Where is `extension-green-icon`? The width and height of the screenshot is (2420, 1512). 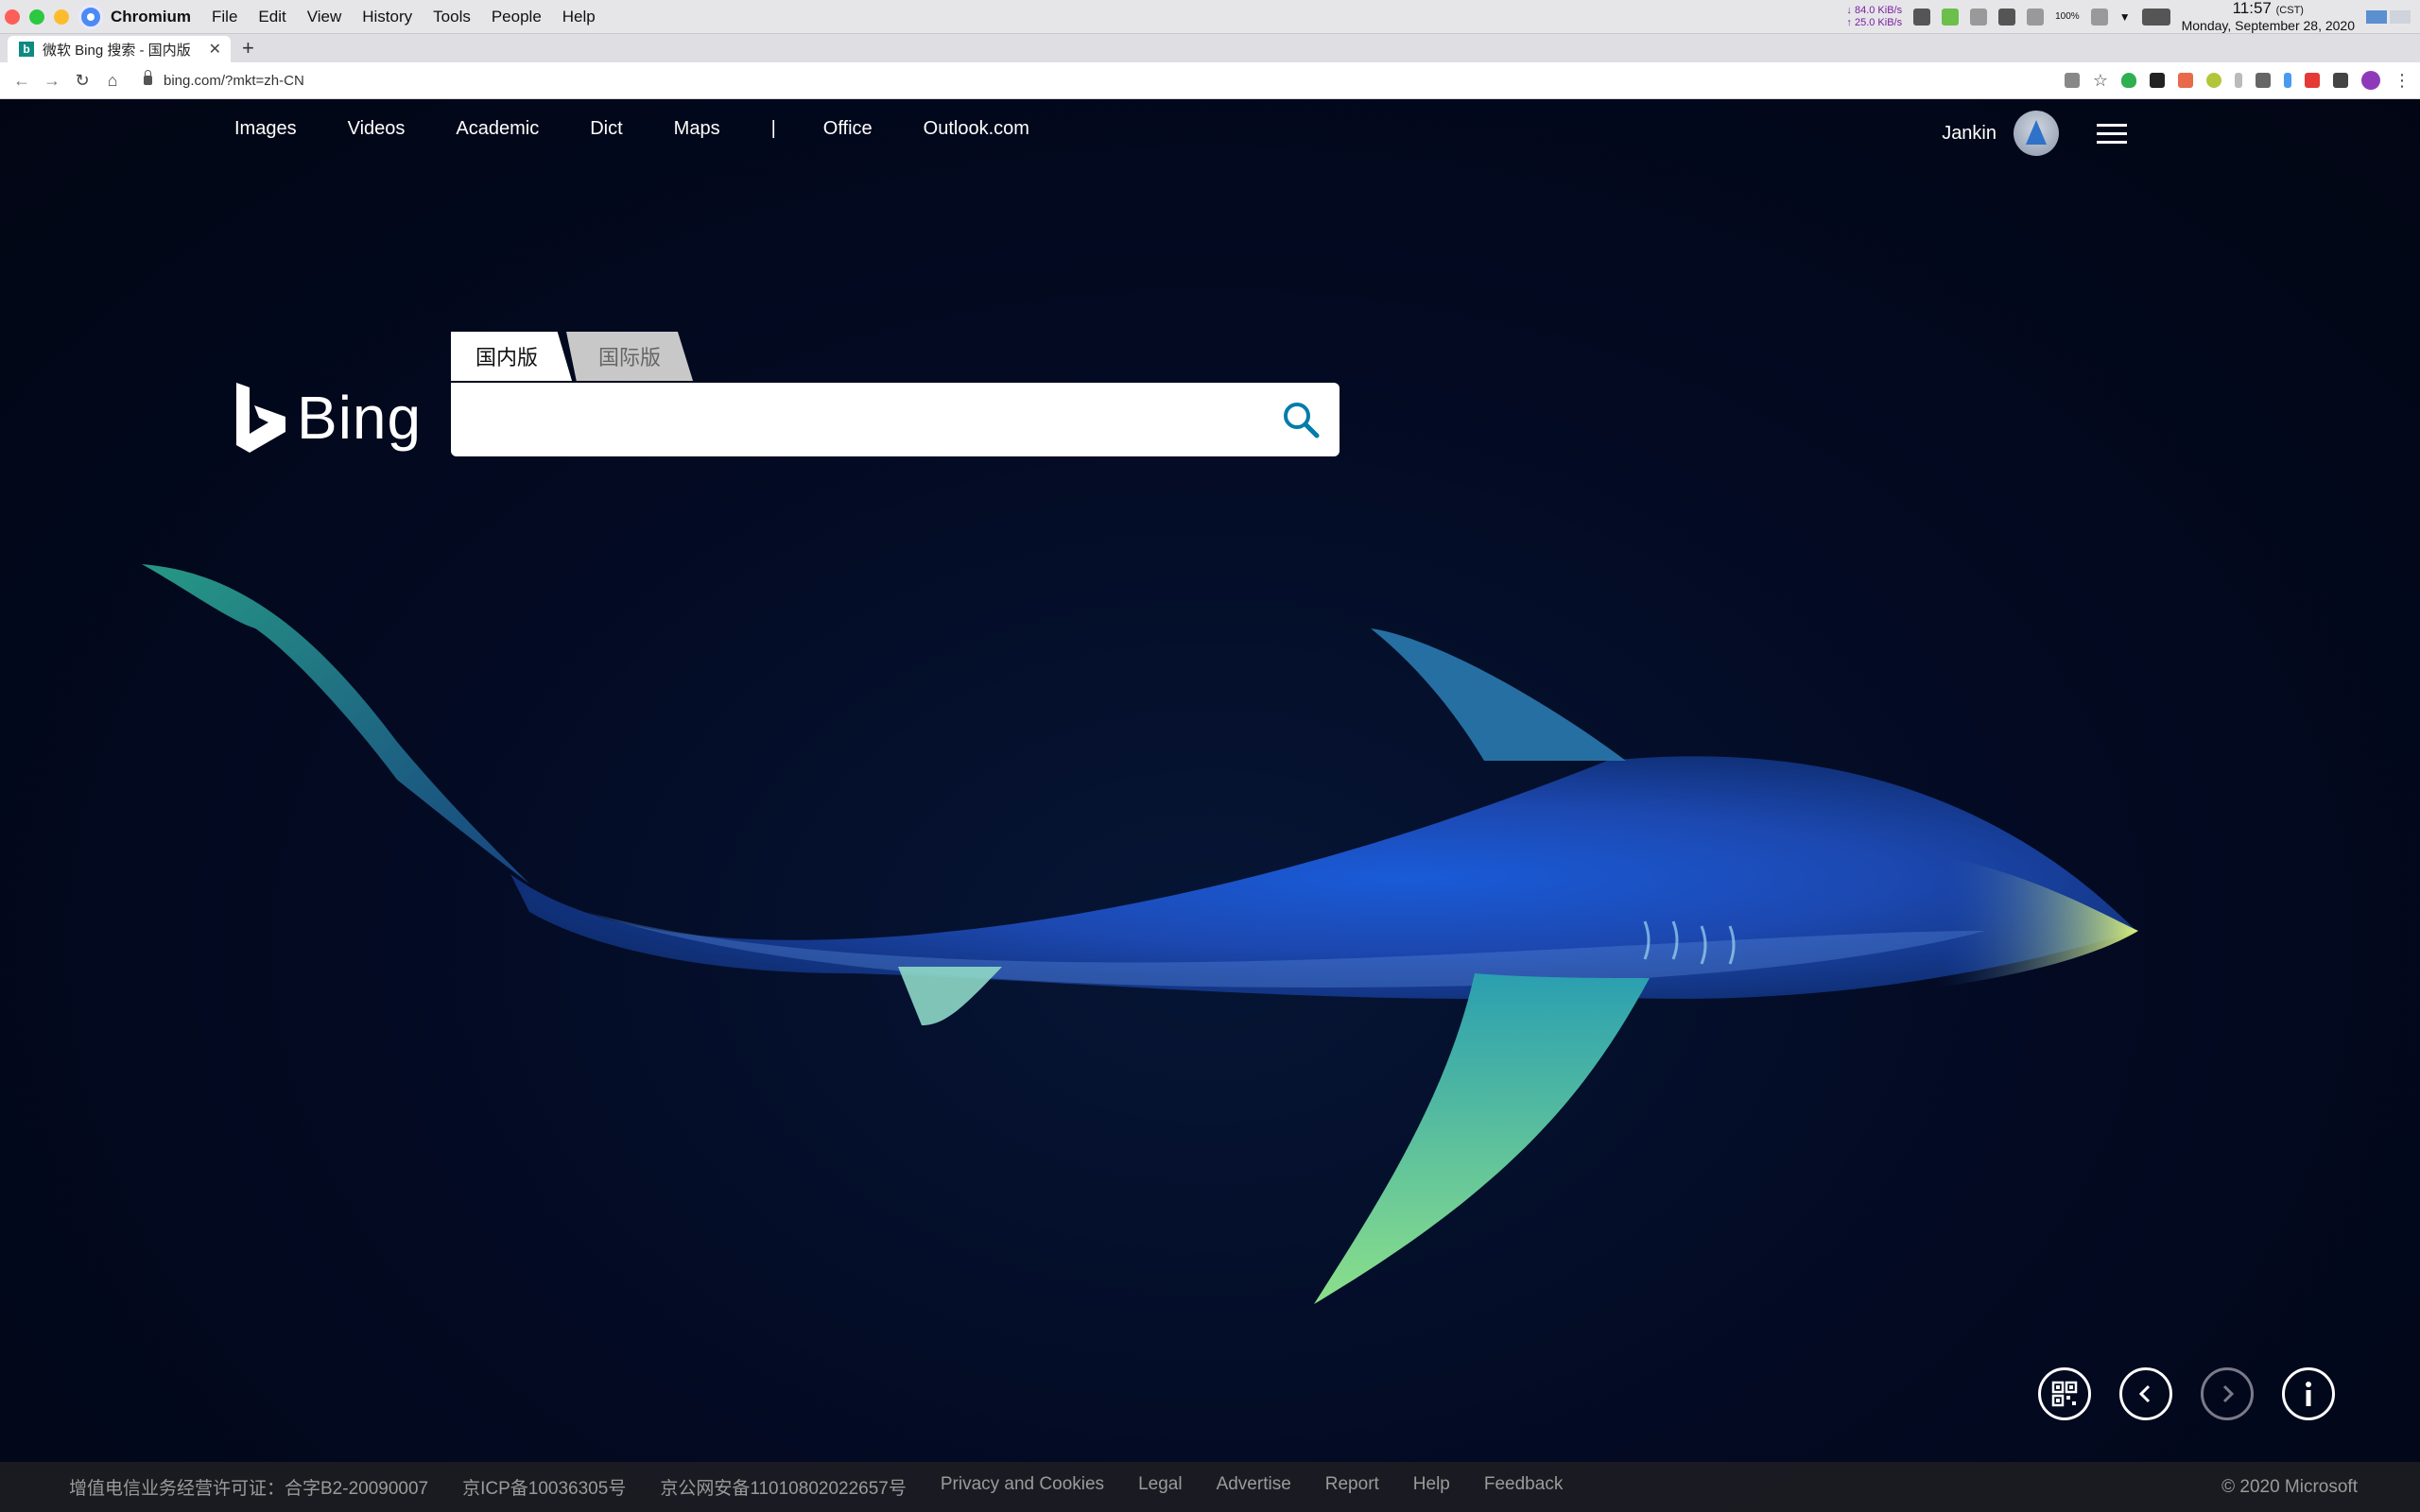 extension-green-icon is located at coordinates (2213, 80).